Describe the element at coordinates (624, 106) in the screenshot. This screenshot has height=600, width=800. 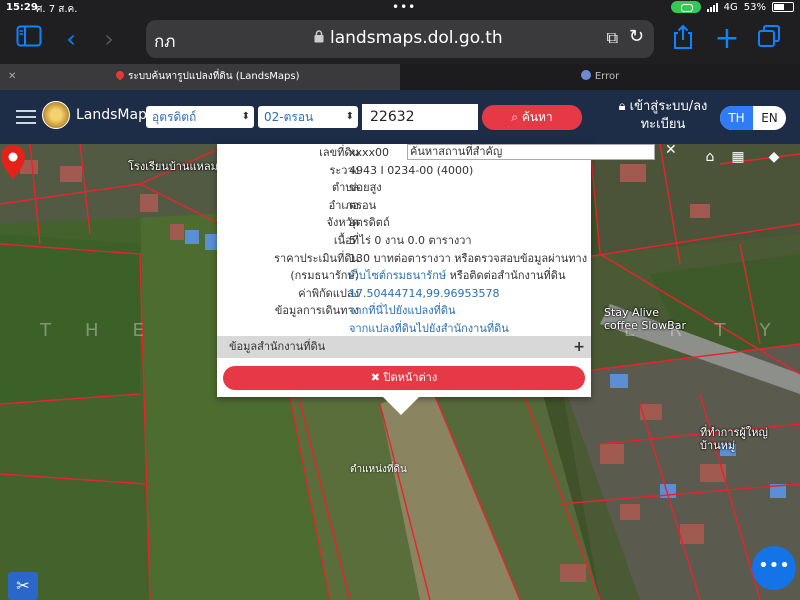
I see `lock-icon: 🔒︎` at that location.